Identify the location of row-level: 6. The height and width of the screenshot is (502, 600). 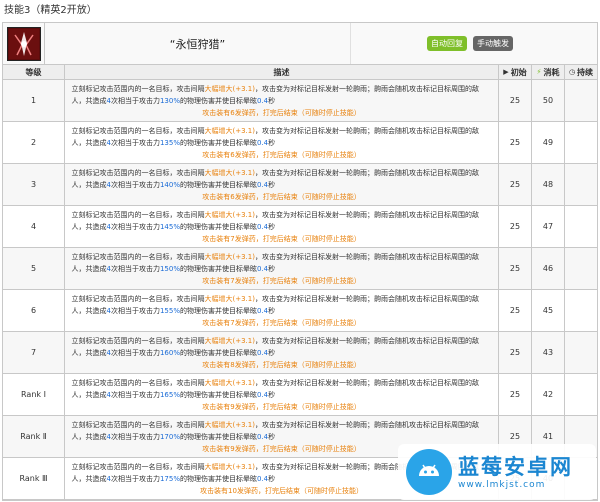
(34, 310).